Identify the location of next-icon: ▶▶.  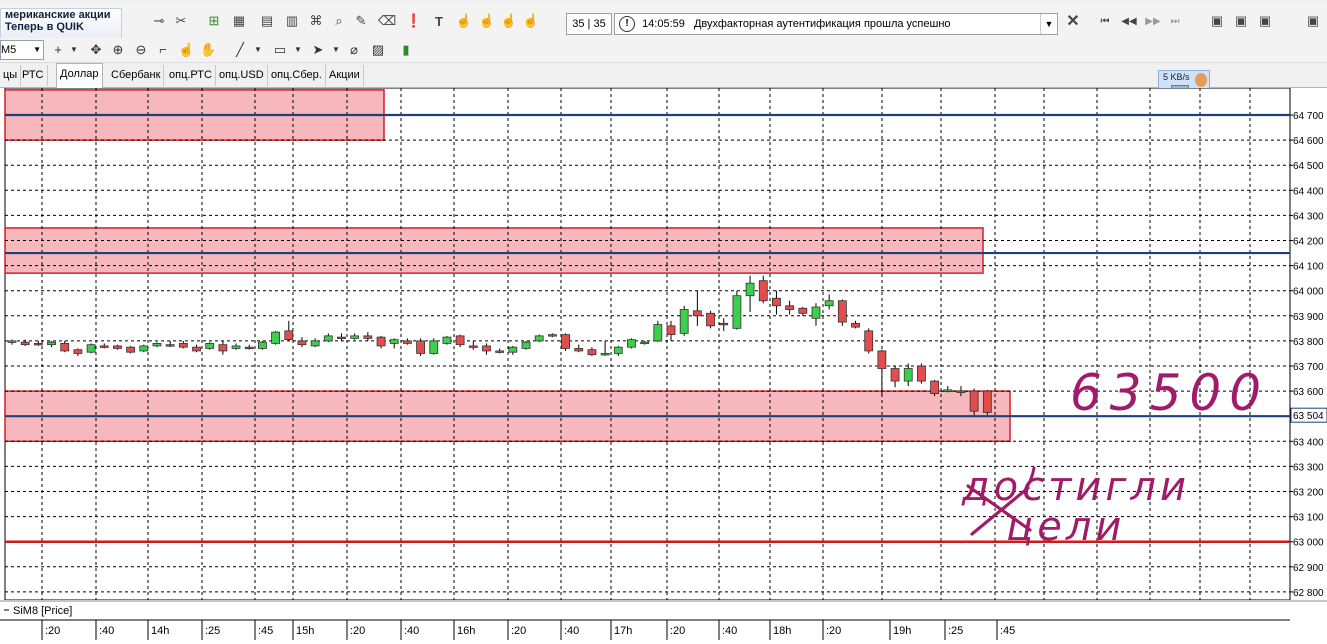
(1153, 21).